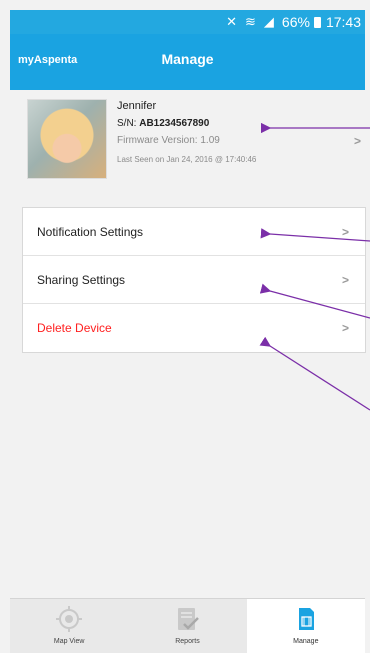  What do you see at coordinates (74, 328) in the screenshot?
I see `menu-item-label: Delete Device` at bounding box center [74, 328].